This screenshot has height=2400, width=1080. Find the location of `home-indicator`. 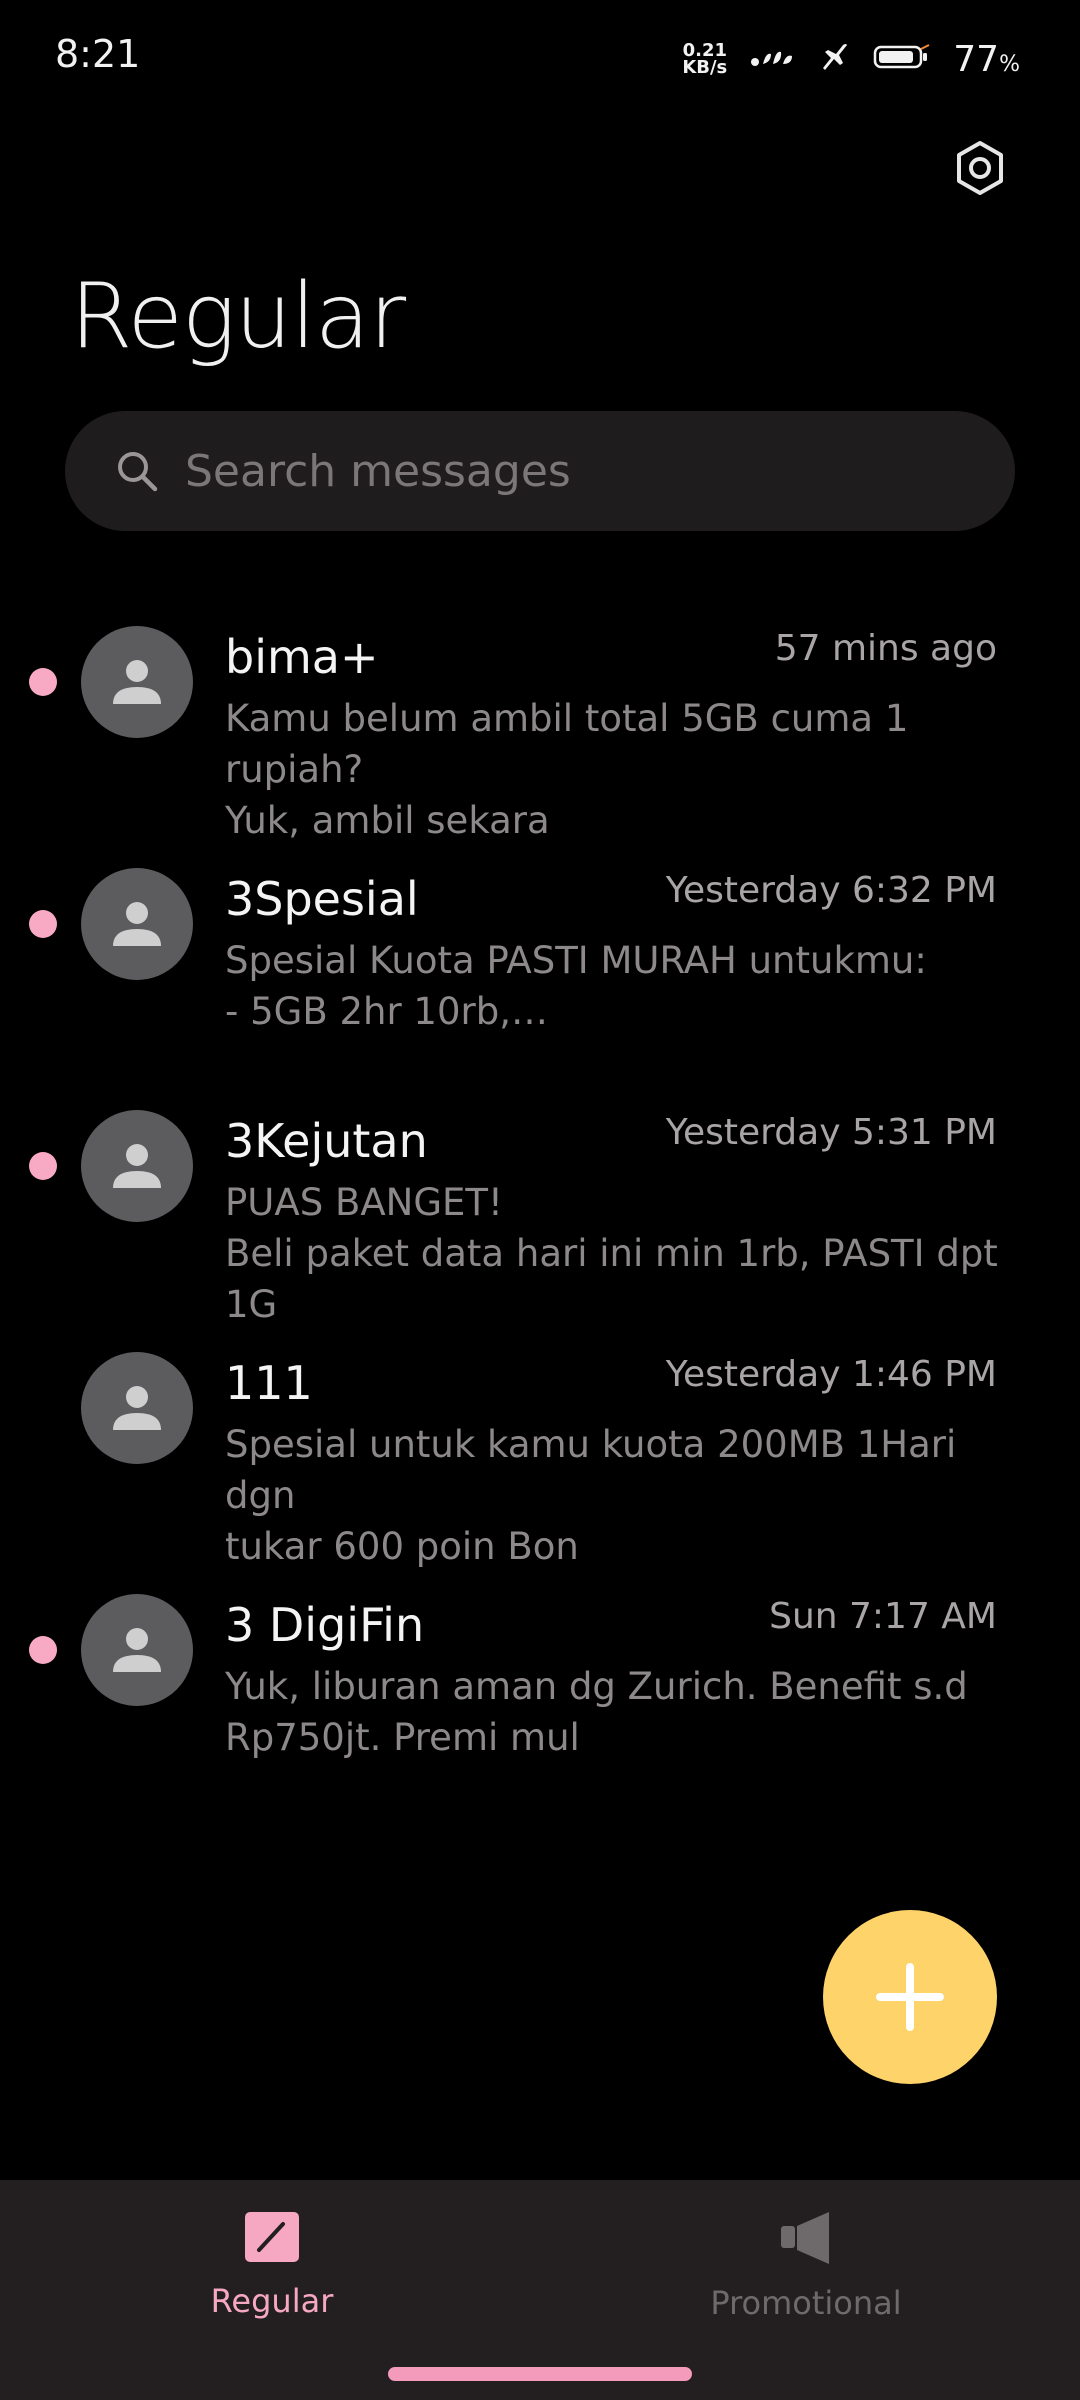

home-indicator is located at coordinates (540, 2374).